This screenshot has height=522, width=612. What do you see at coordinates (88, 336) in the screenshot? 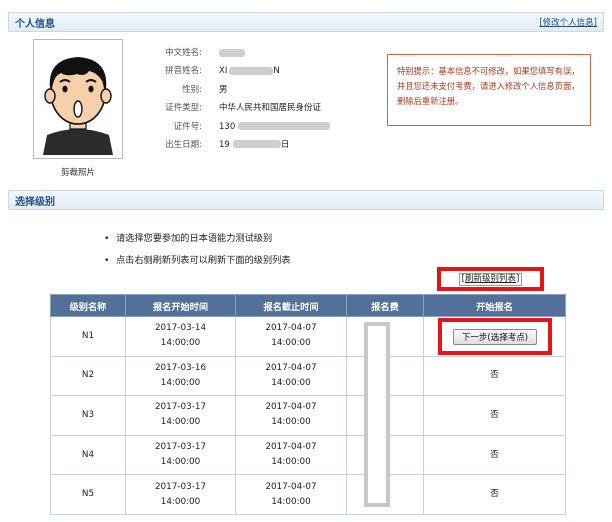
I see `level-cell: N1` at bounding box center [88, 336].